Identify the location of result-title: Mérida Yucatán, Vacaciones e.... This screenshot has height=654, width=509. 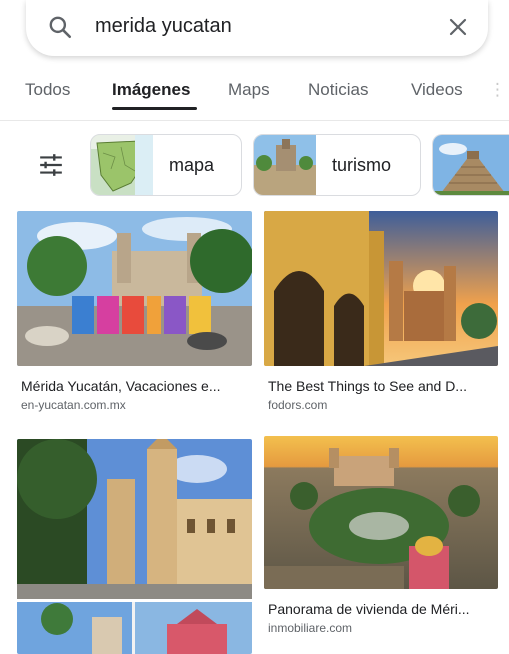
(121, 386).